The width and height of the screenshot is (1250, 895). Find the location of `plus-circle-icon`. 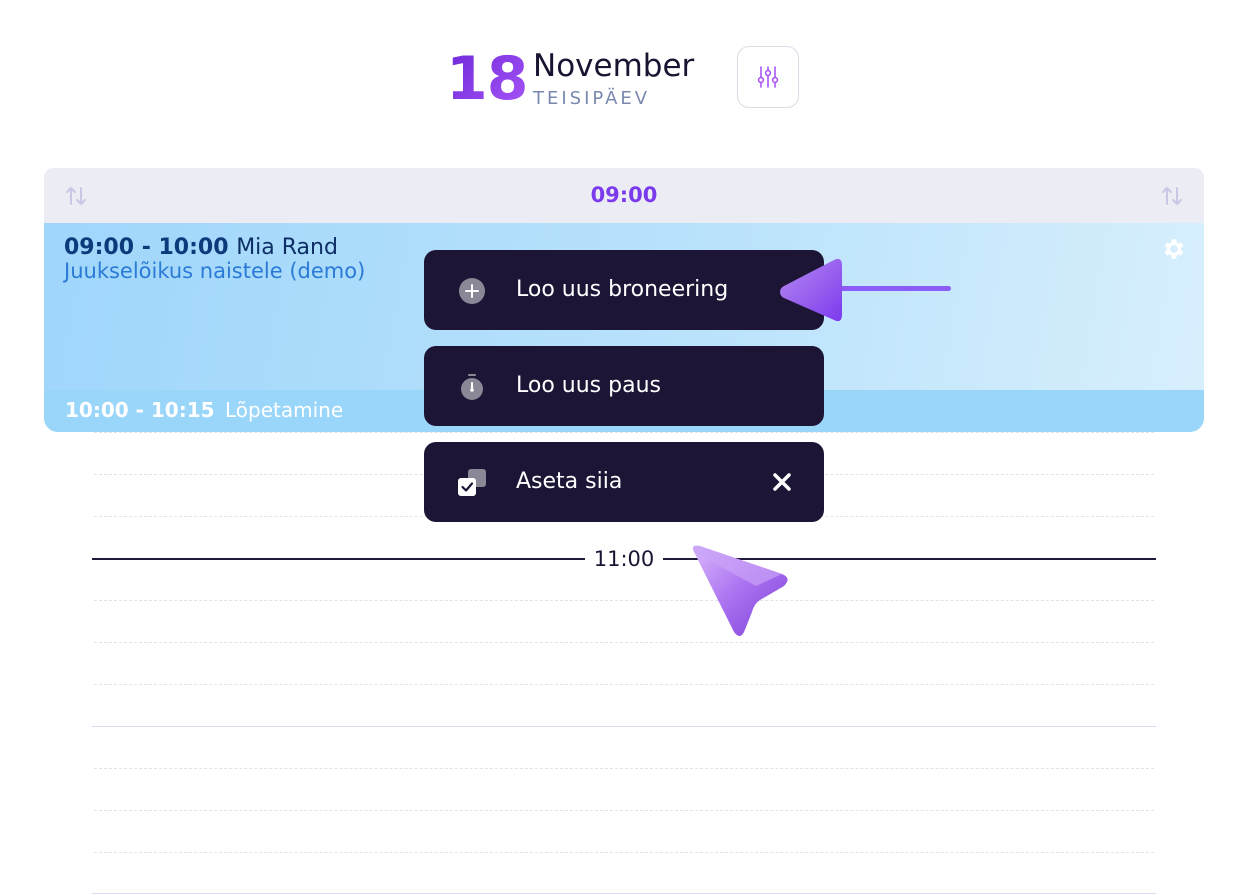

plus-circle-icon is located at coordinates (472, 291).